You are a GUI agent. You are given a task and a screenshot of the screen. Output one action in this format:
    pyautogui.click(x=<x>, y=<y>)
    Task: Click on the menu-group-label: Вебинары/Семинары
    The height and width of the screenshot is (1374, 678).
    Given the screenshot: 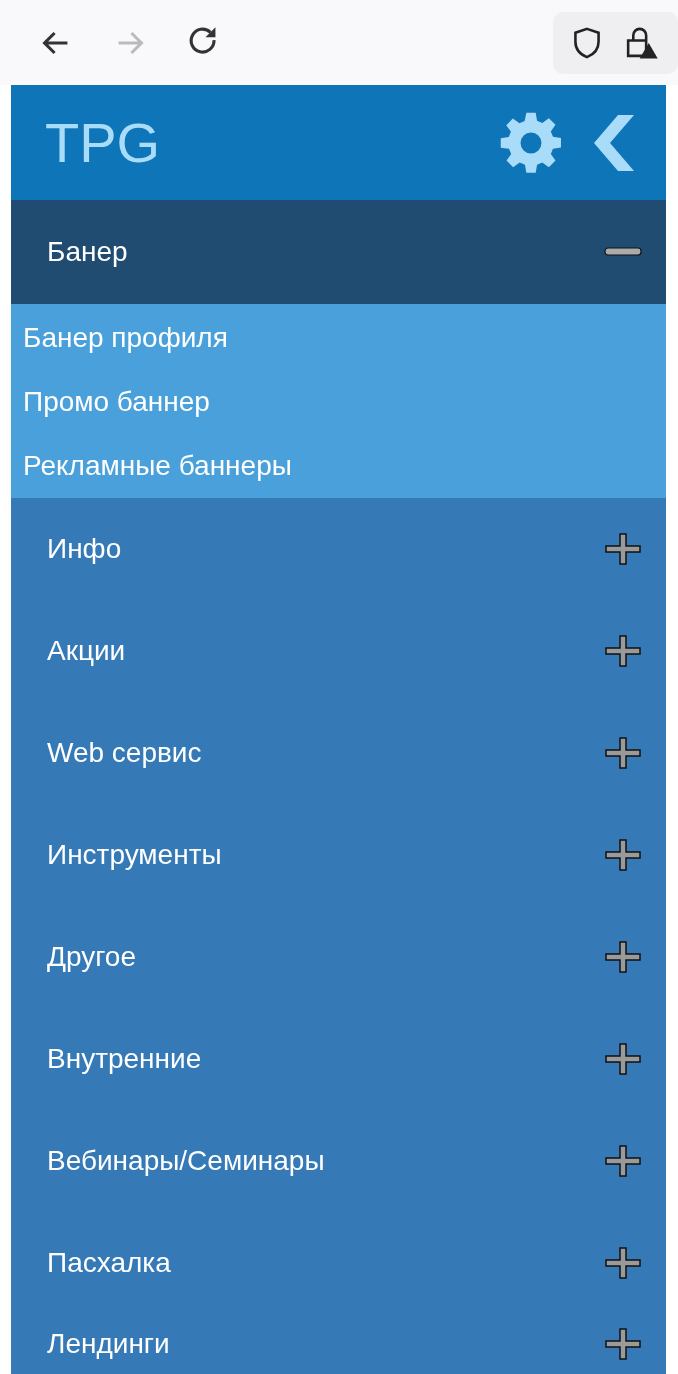 What is the action you would take?
    pyautogui.click(x=186, y=1161)
    